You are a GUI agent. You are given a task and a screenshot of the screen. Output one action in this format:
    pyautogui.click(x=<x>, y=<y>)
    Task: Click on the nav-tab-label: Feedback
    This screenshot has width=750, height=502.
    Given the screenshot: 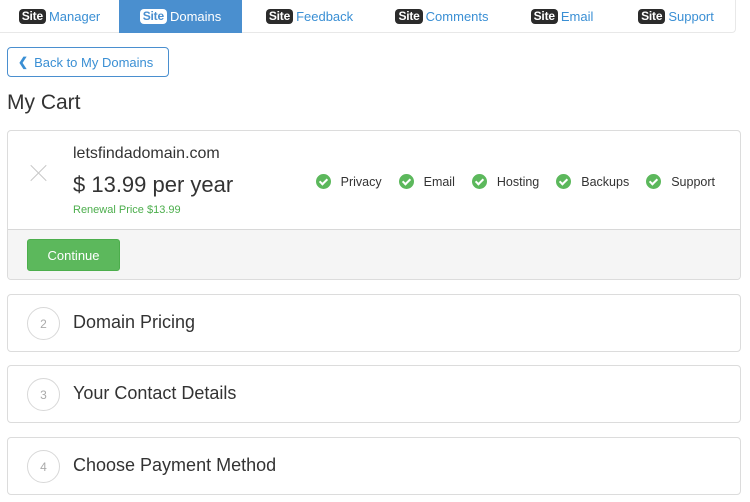 What is the action you would take?
    pyautogui.click(x=325, y=16)
    